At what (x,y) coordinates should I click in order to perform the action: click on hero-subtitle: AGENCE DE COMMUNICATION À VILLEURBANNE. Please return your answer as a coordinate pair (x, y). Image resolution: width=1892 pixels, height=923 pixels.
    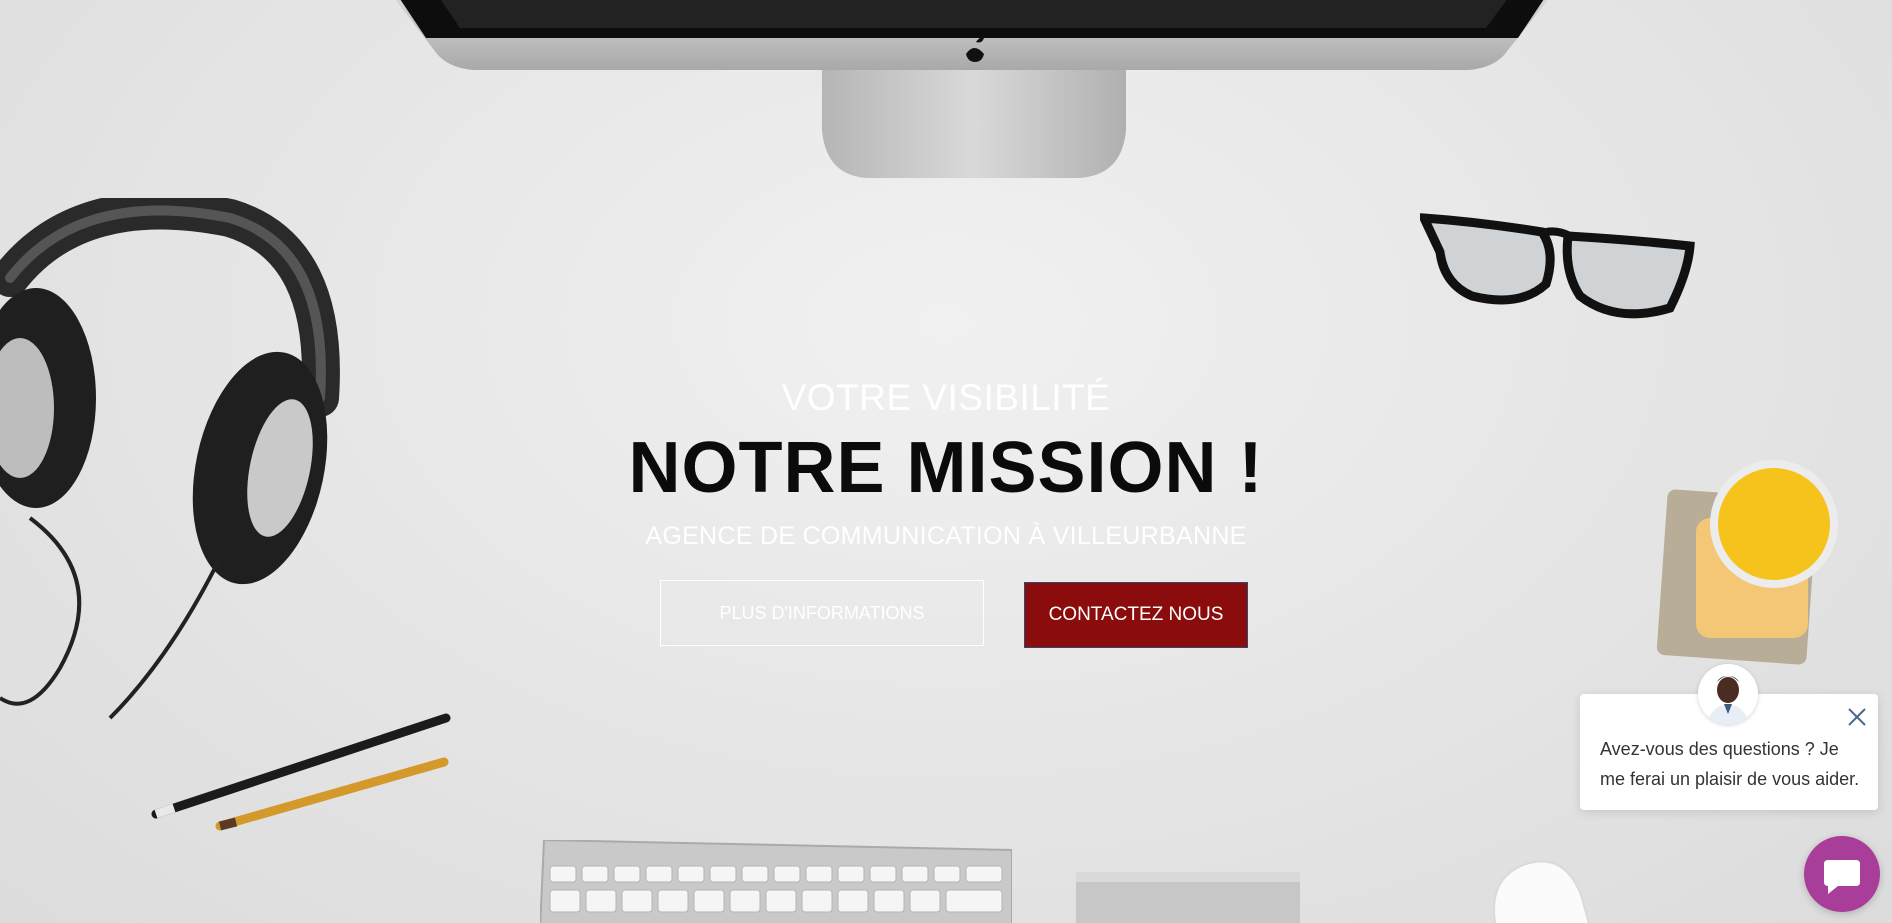
    Looking at the image, I should click on (946, 536).